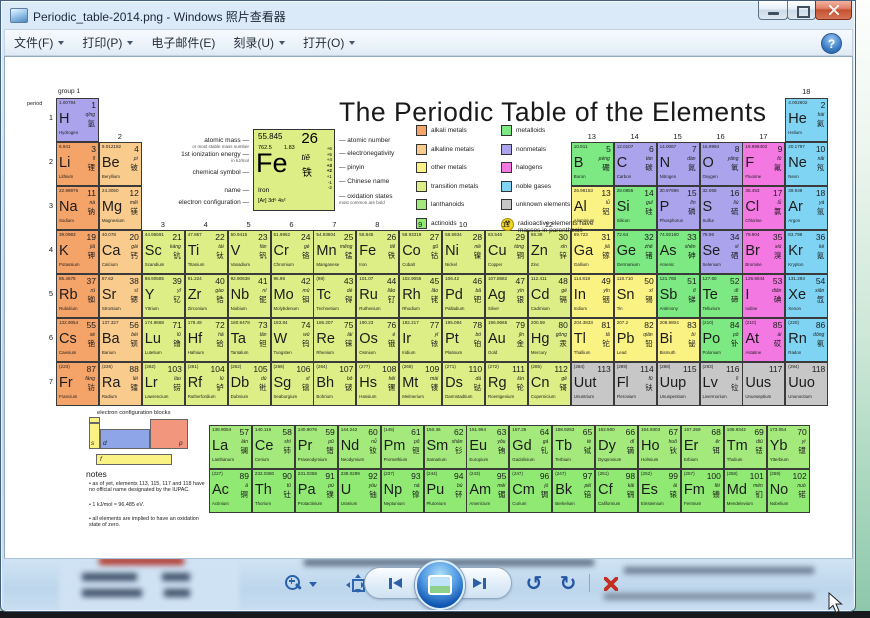 This screenshot has width=870, height=618. Describe the element at coordinates (407, 366) in the screenshot. I see `atomic-mass: (268)` at that location.